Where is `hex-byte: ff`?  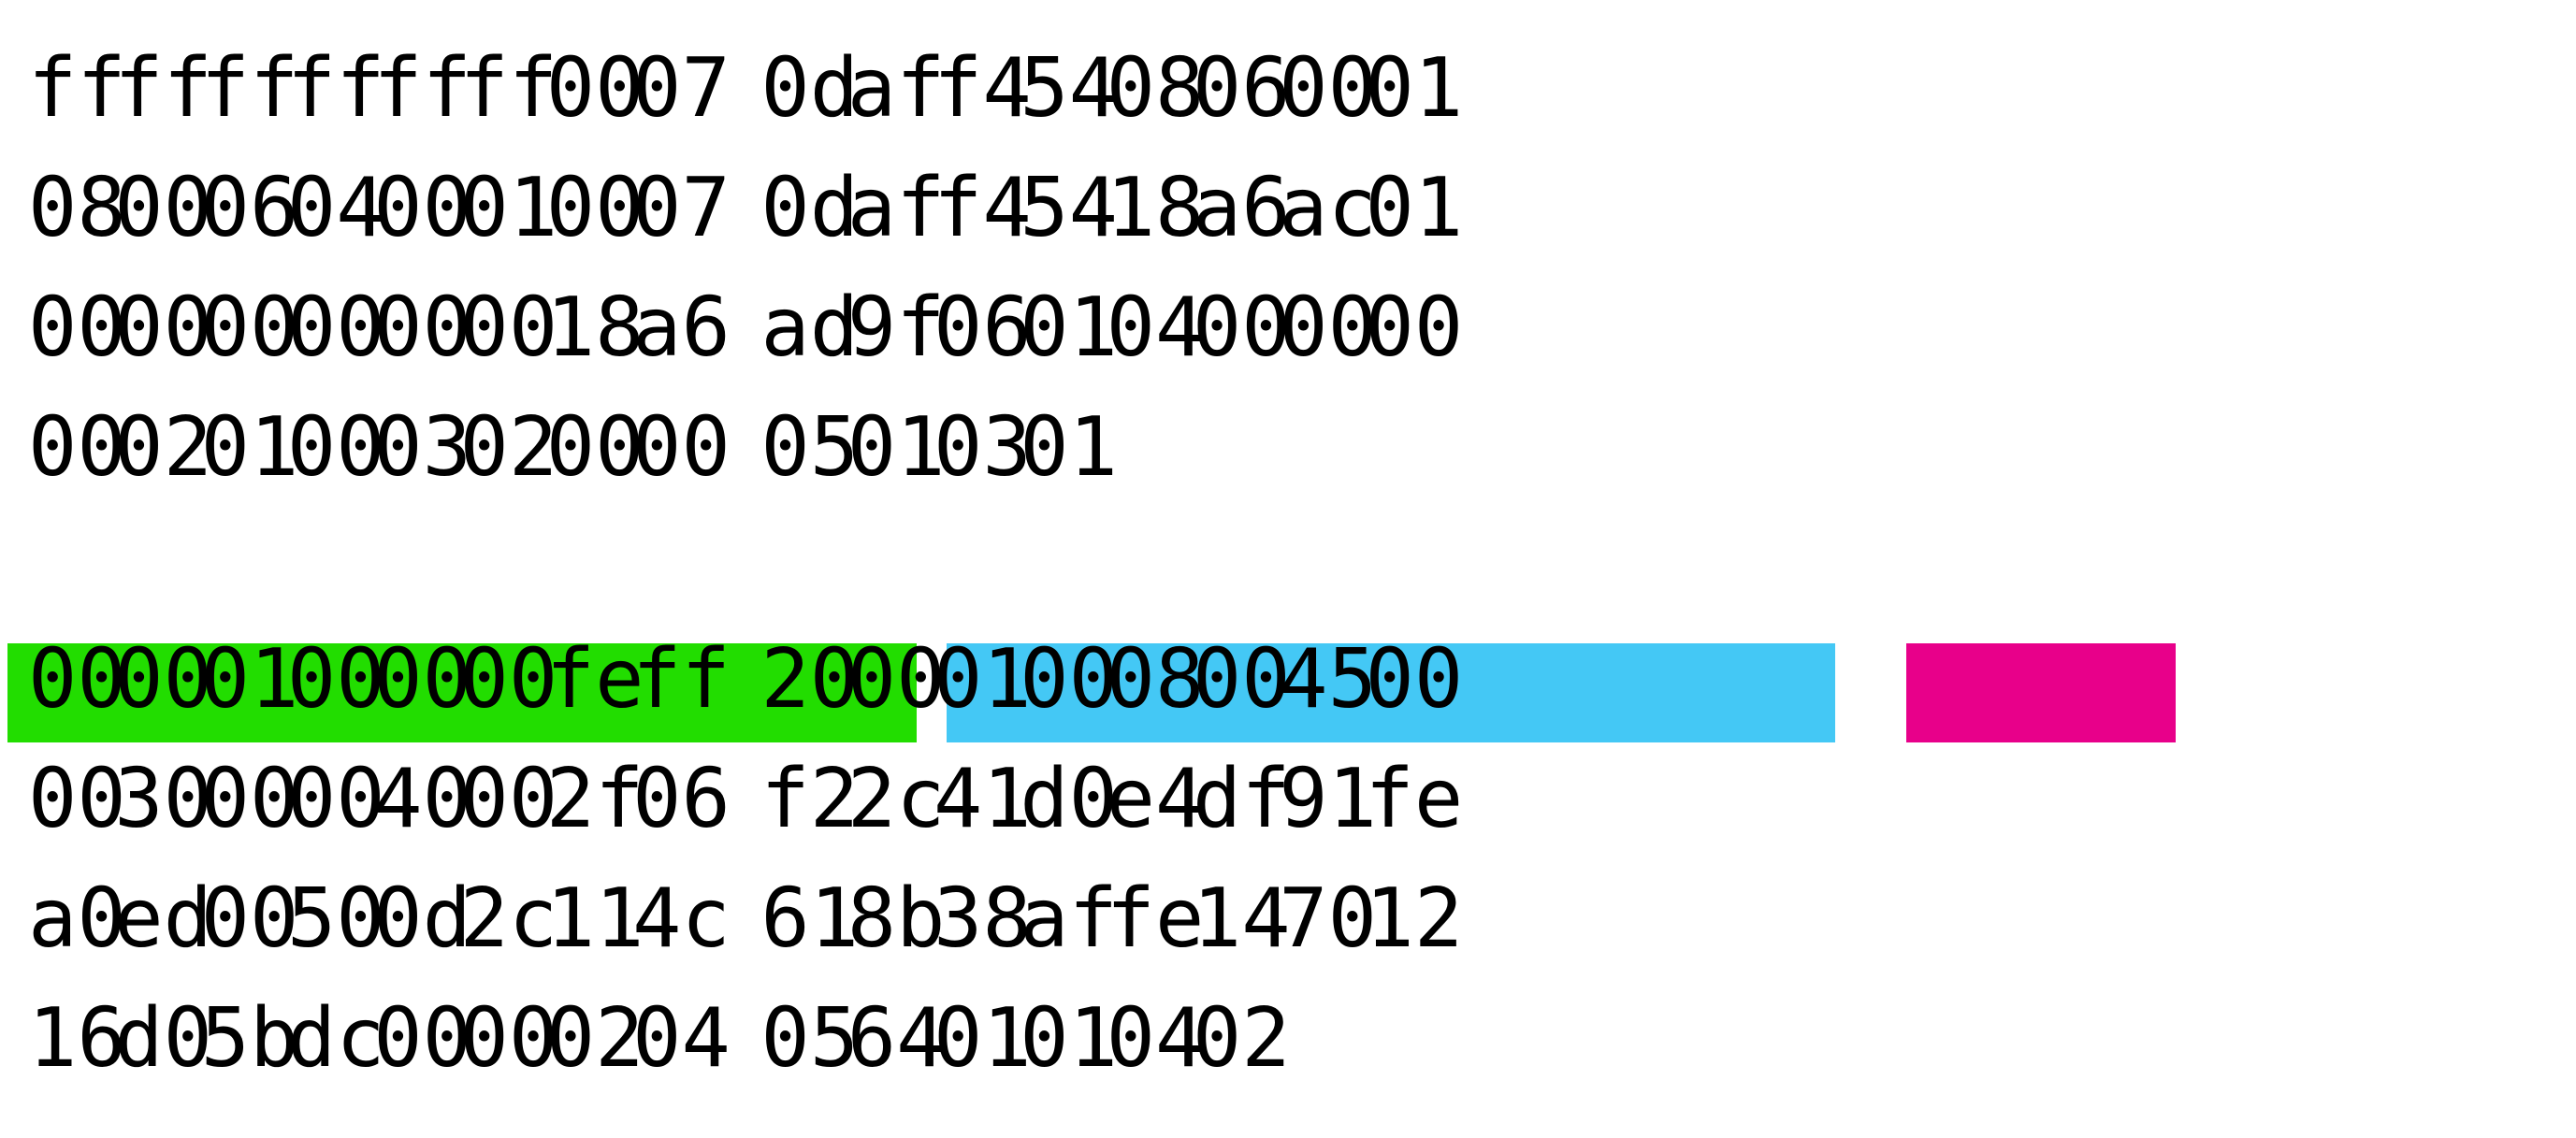
hex-byte: ff is located at coordinates (681, 679).